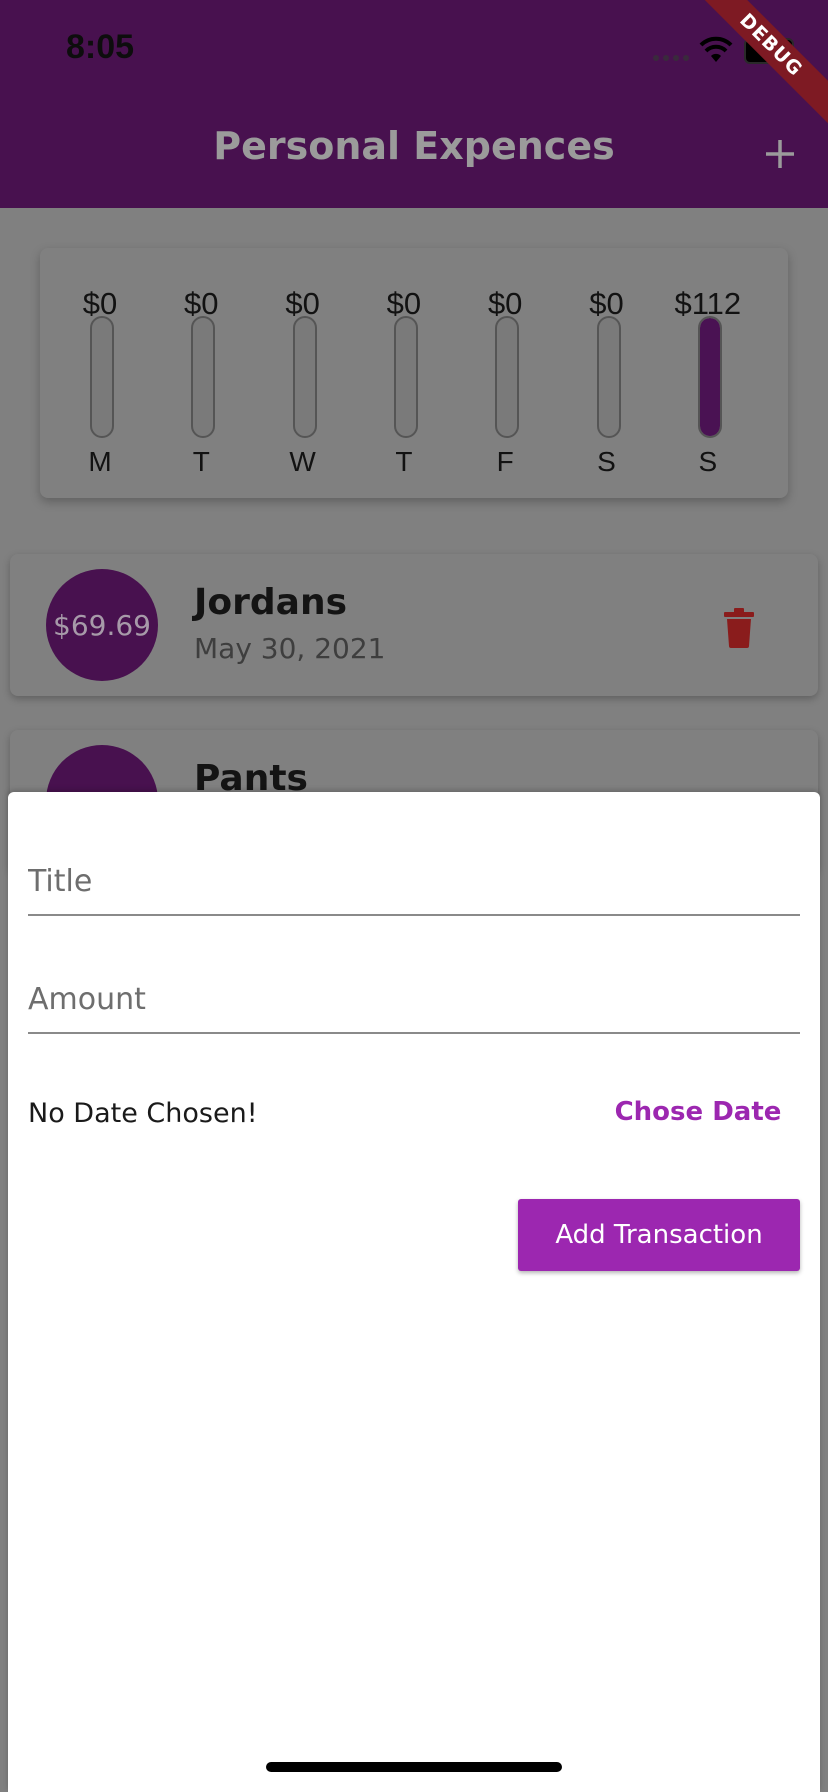 The image size is (828, 1792). I want to click on transaction-amount-avatar: $69.69, so click(102, 625).